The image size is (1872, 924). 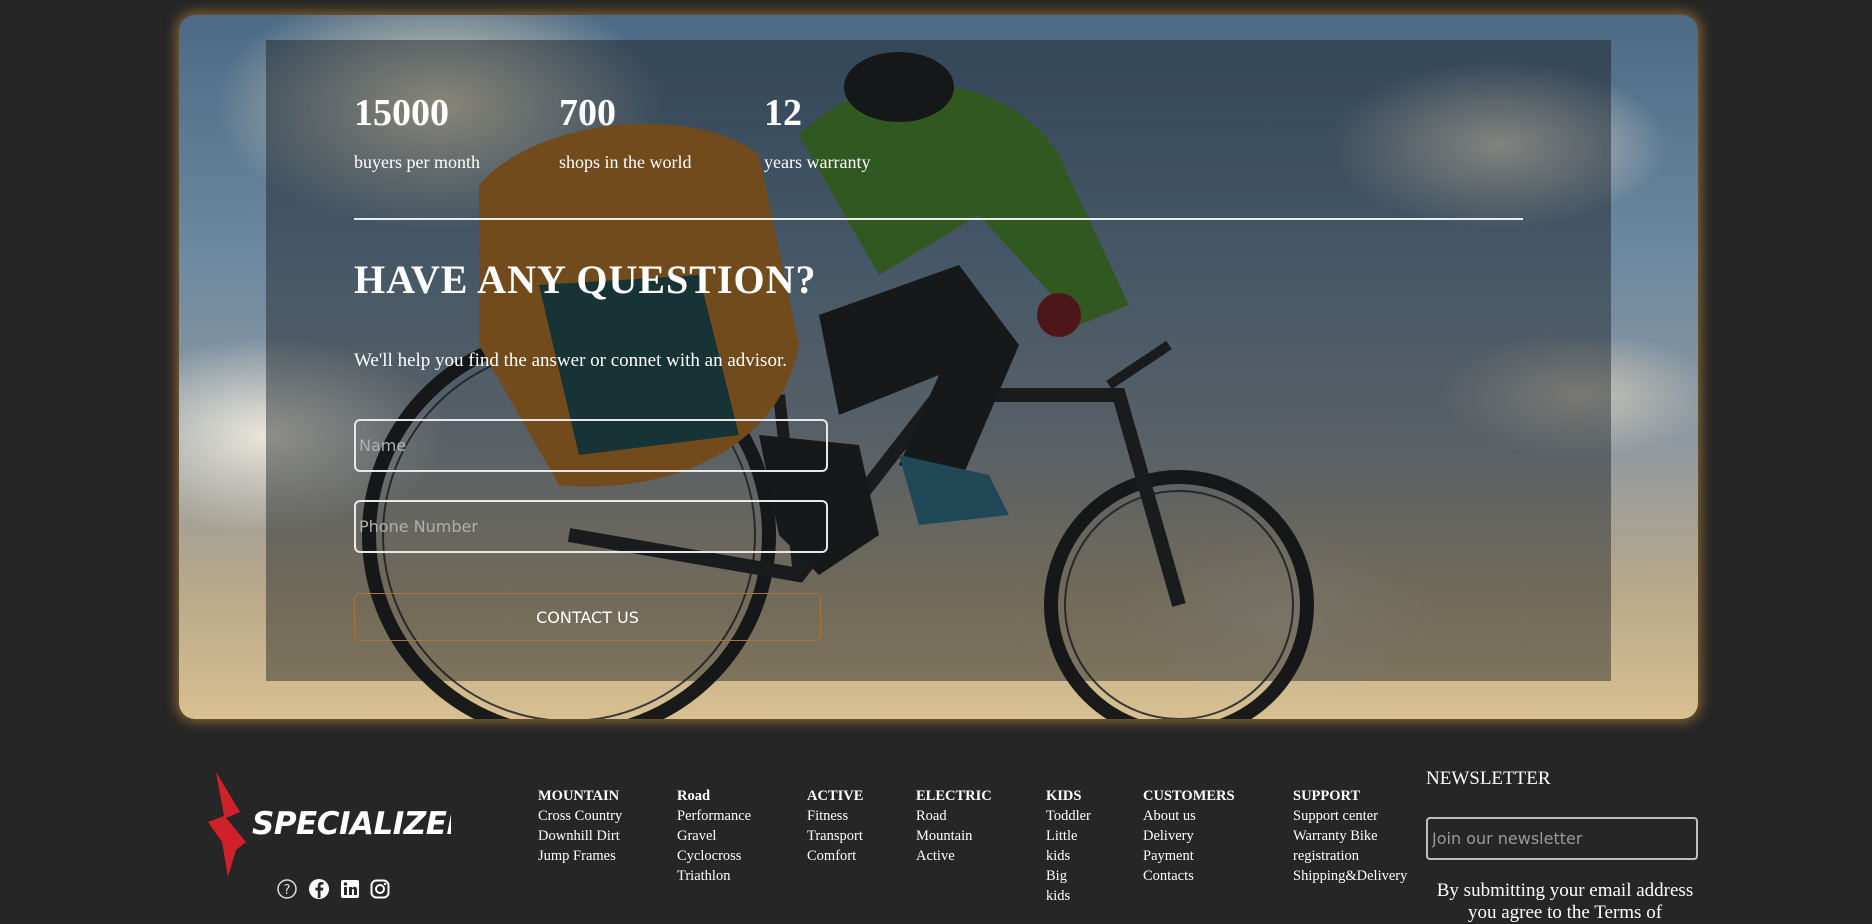 What do you see at coordinates (938, 219) in the screenshot?
I see `stats-divider` at bounding box center [938, 219].